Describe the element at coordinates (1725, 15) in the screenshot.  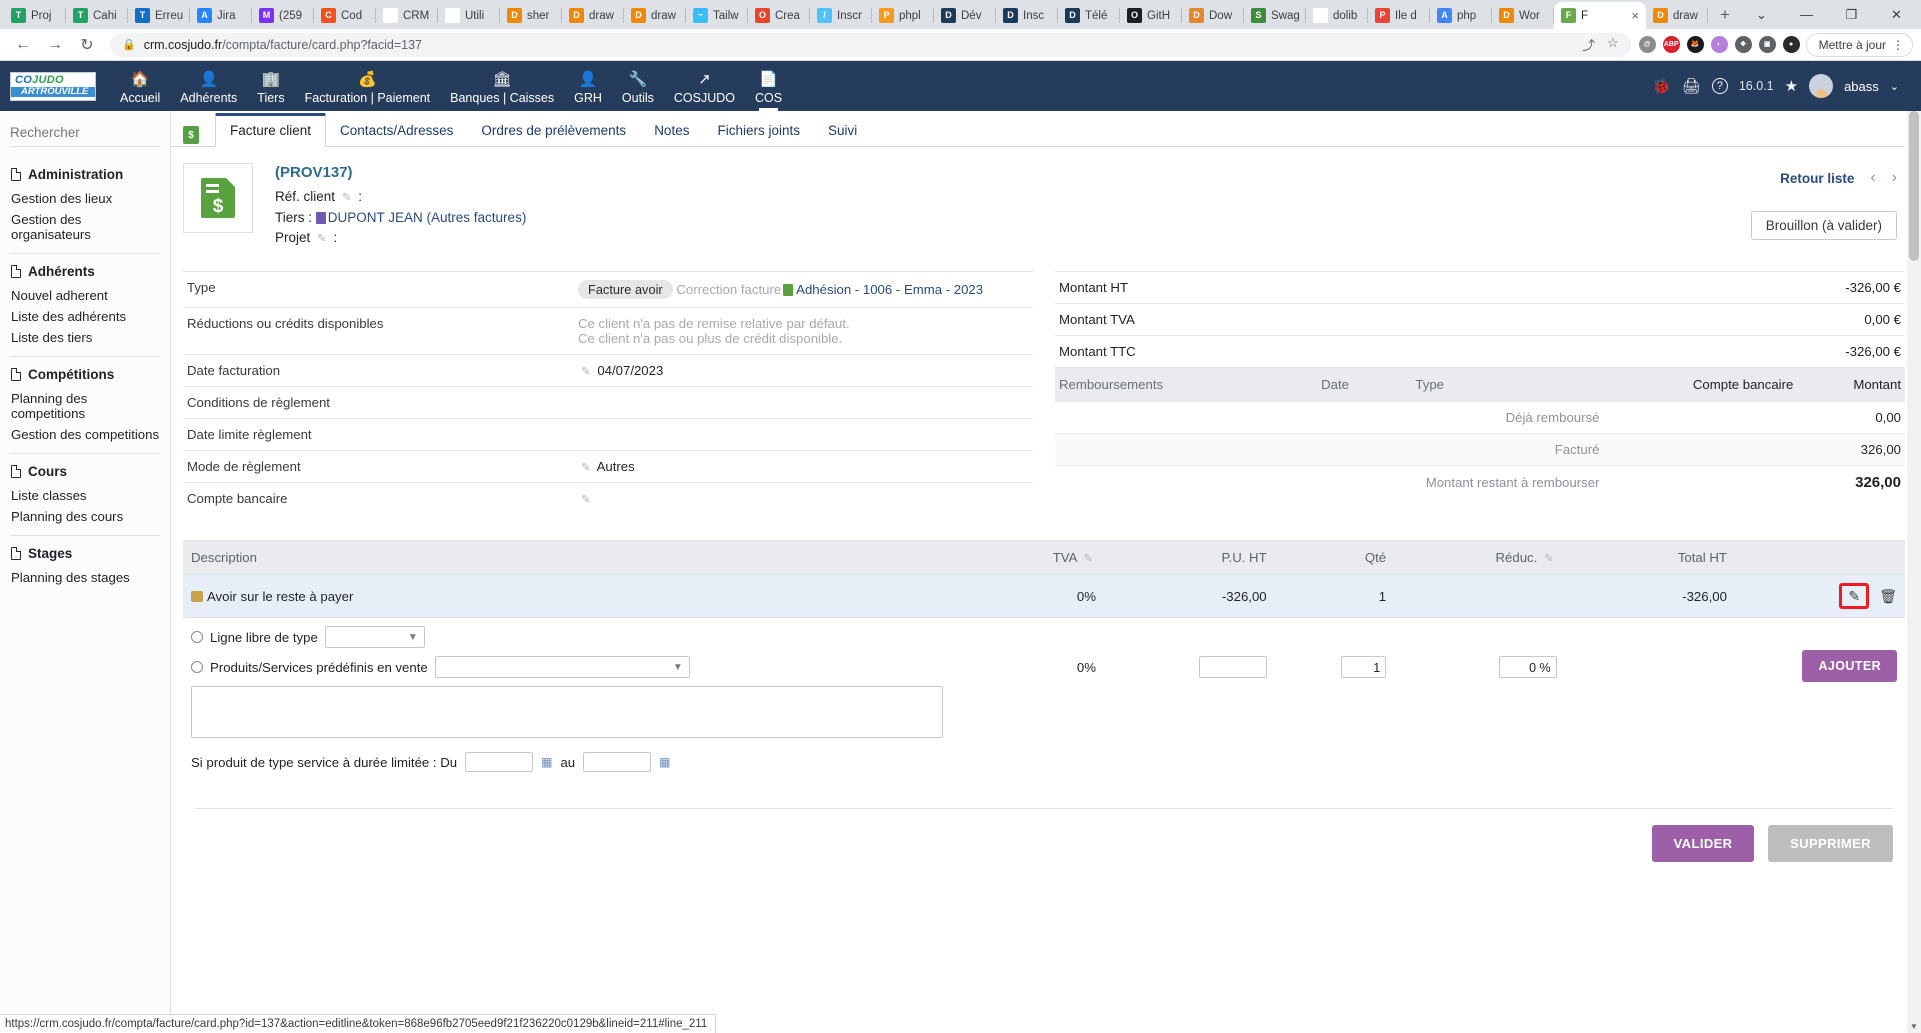
I see `new-tab-button: +` at that location.